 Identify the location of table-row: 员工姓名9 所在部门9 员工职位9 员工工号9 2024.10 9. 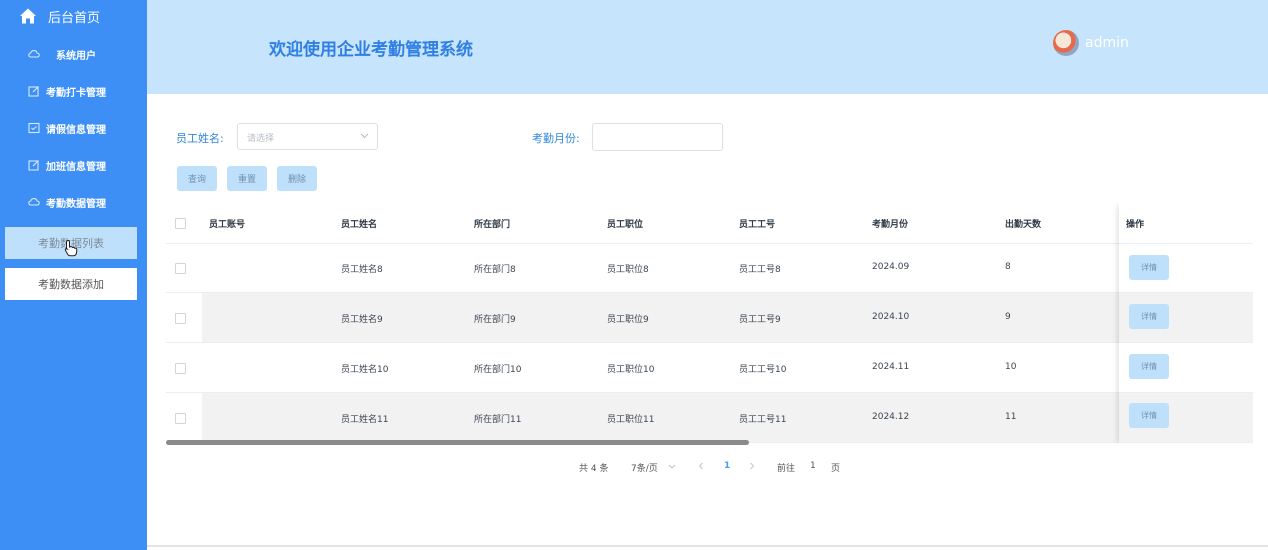
(709, 318).